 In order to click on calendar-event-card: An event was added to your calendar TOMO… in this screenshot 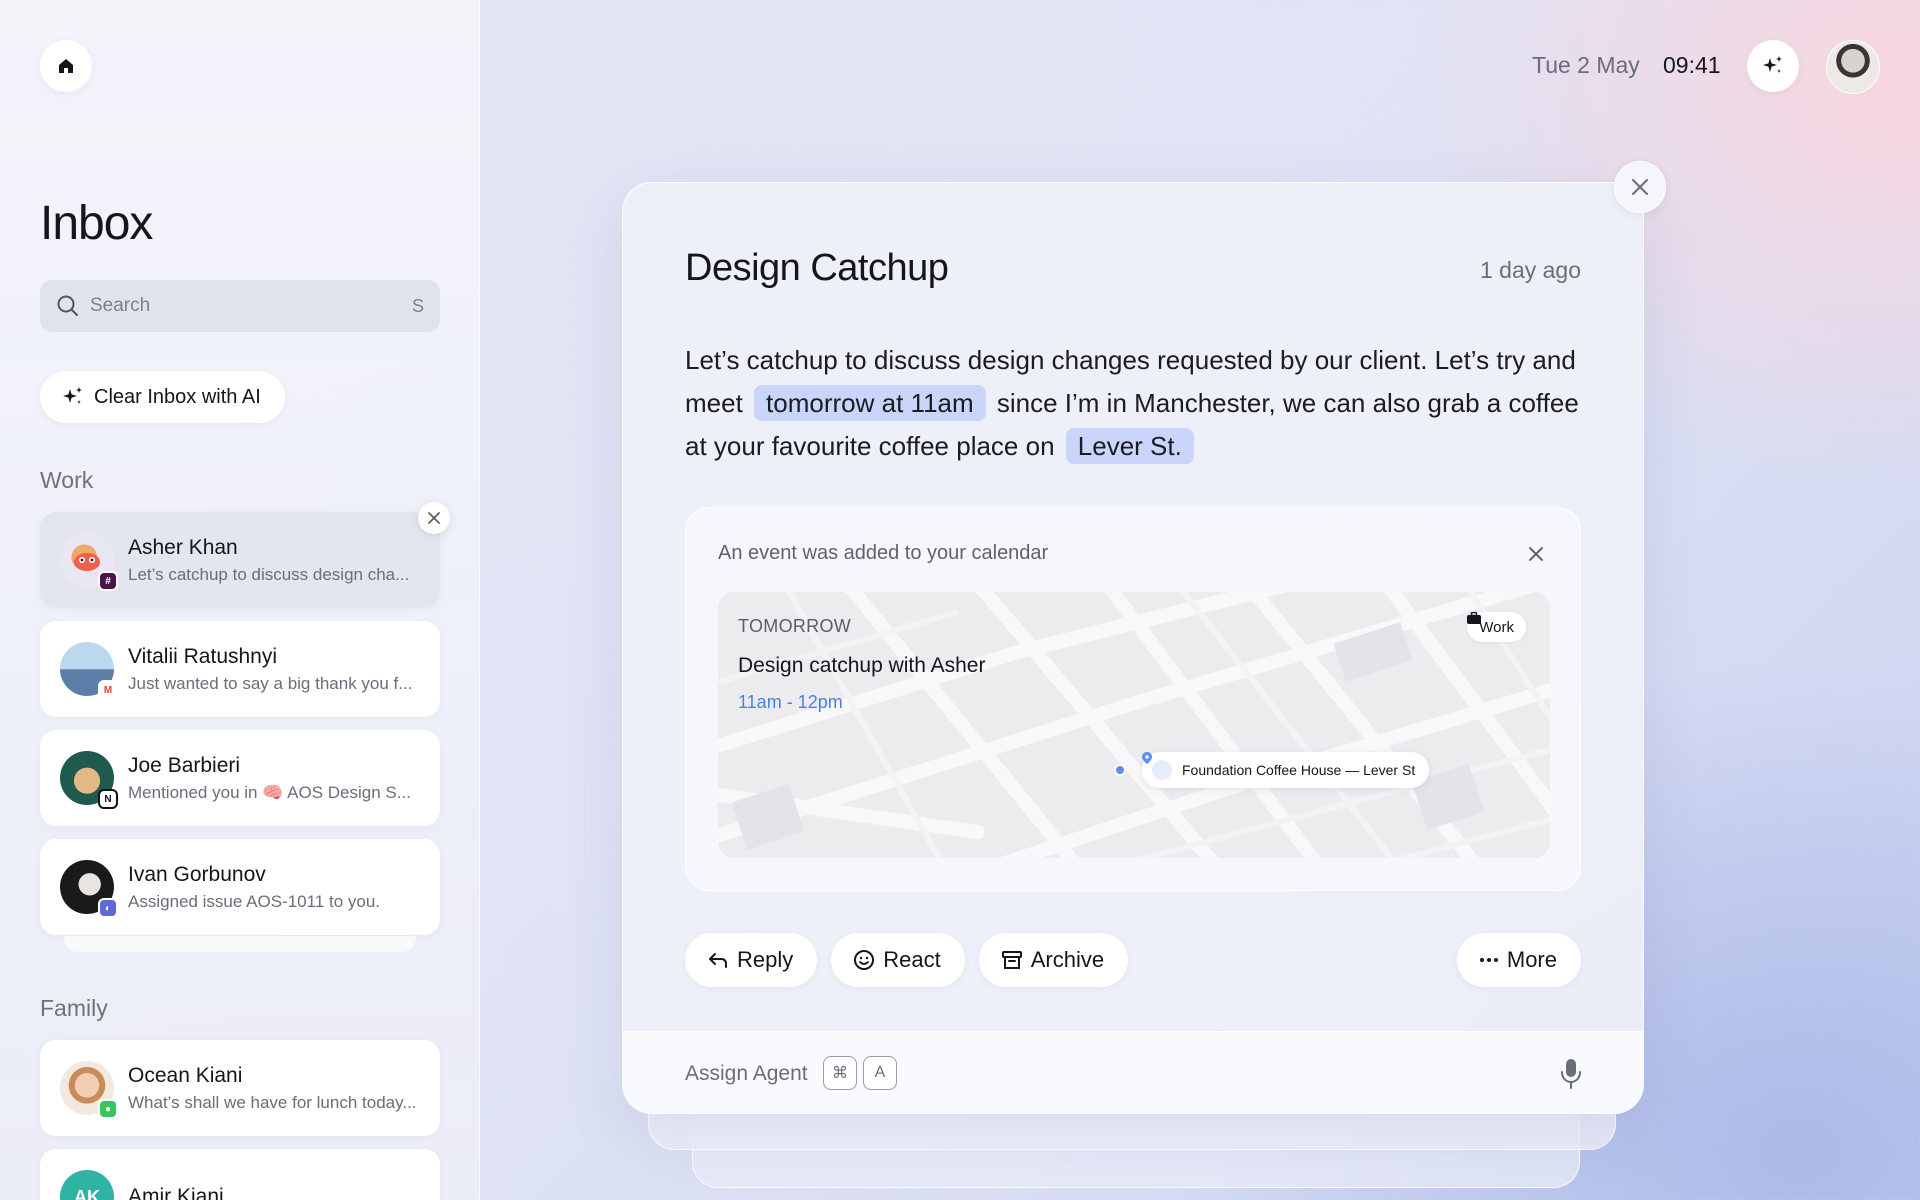, I will do `click(1133, 699)`.